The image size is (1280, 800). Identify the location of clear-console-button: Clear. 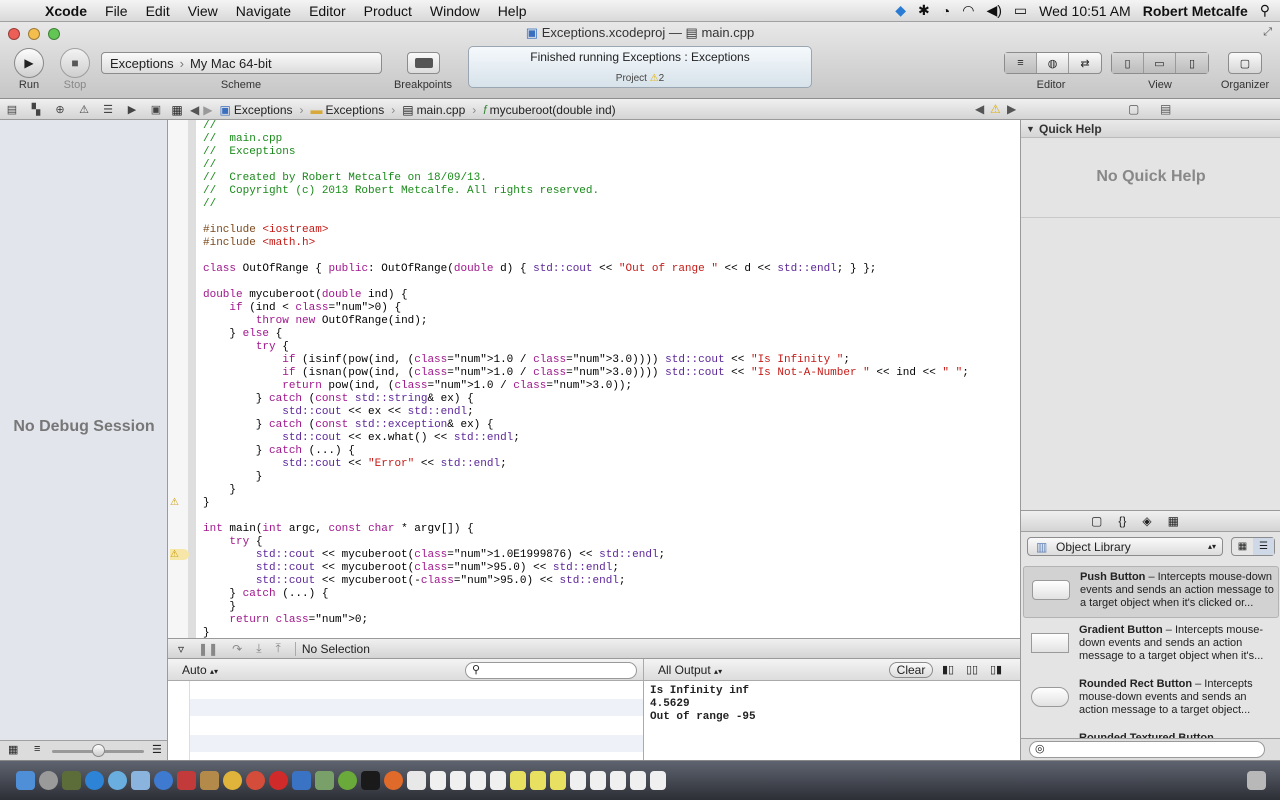
(911, 670).